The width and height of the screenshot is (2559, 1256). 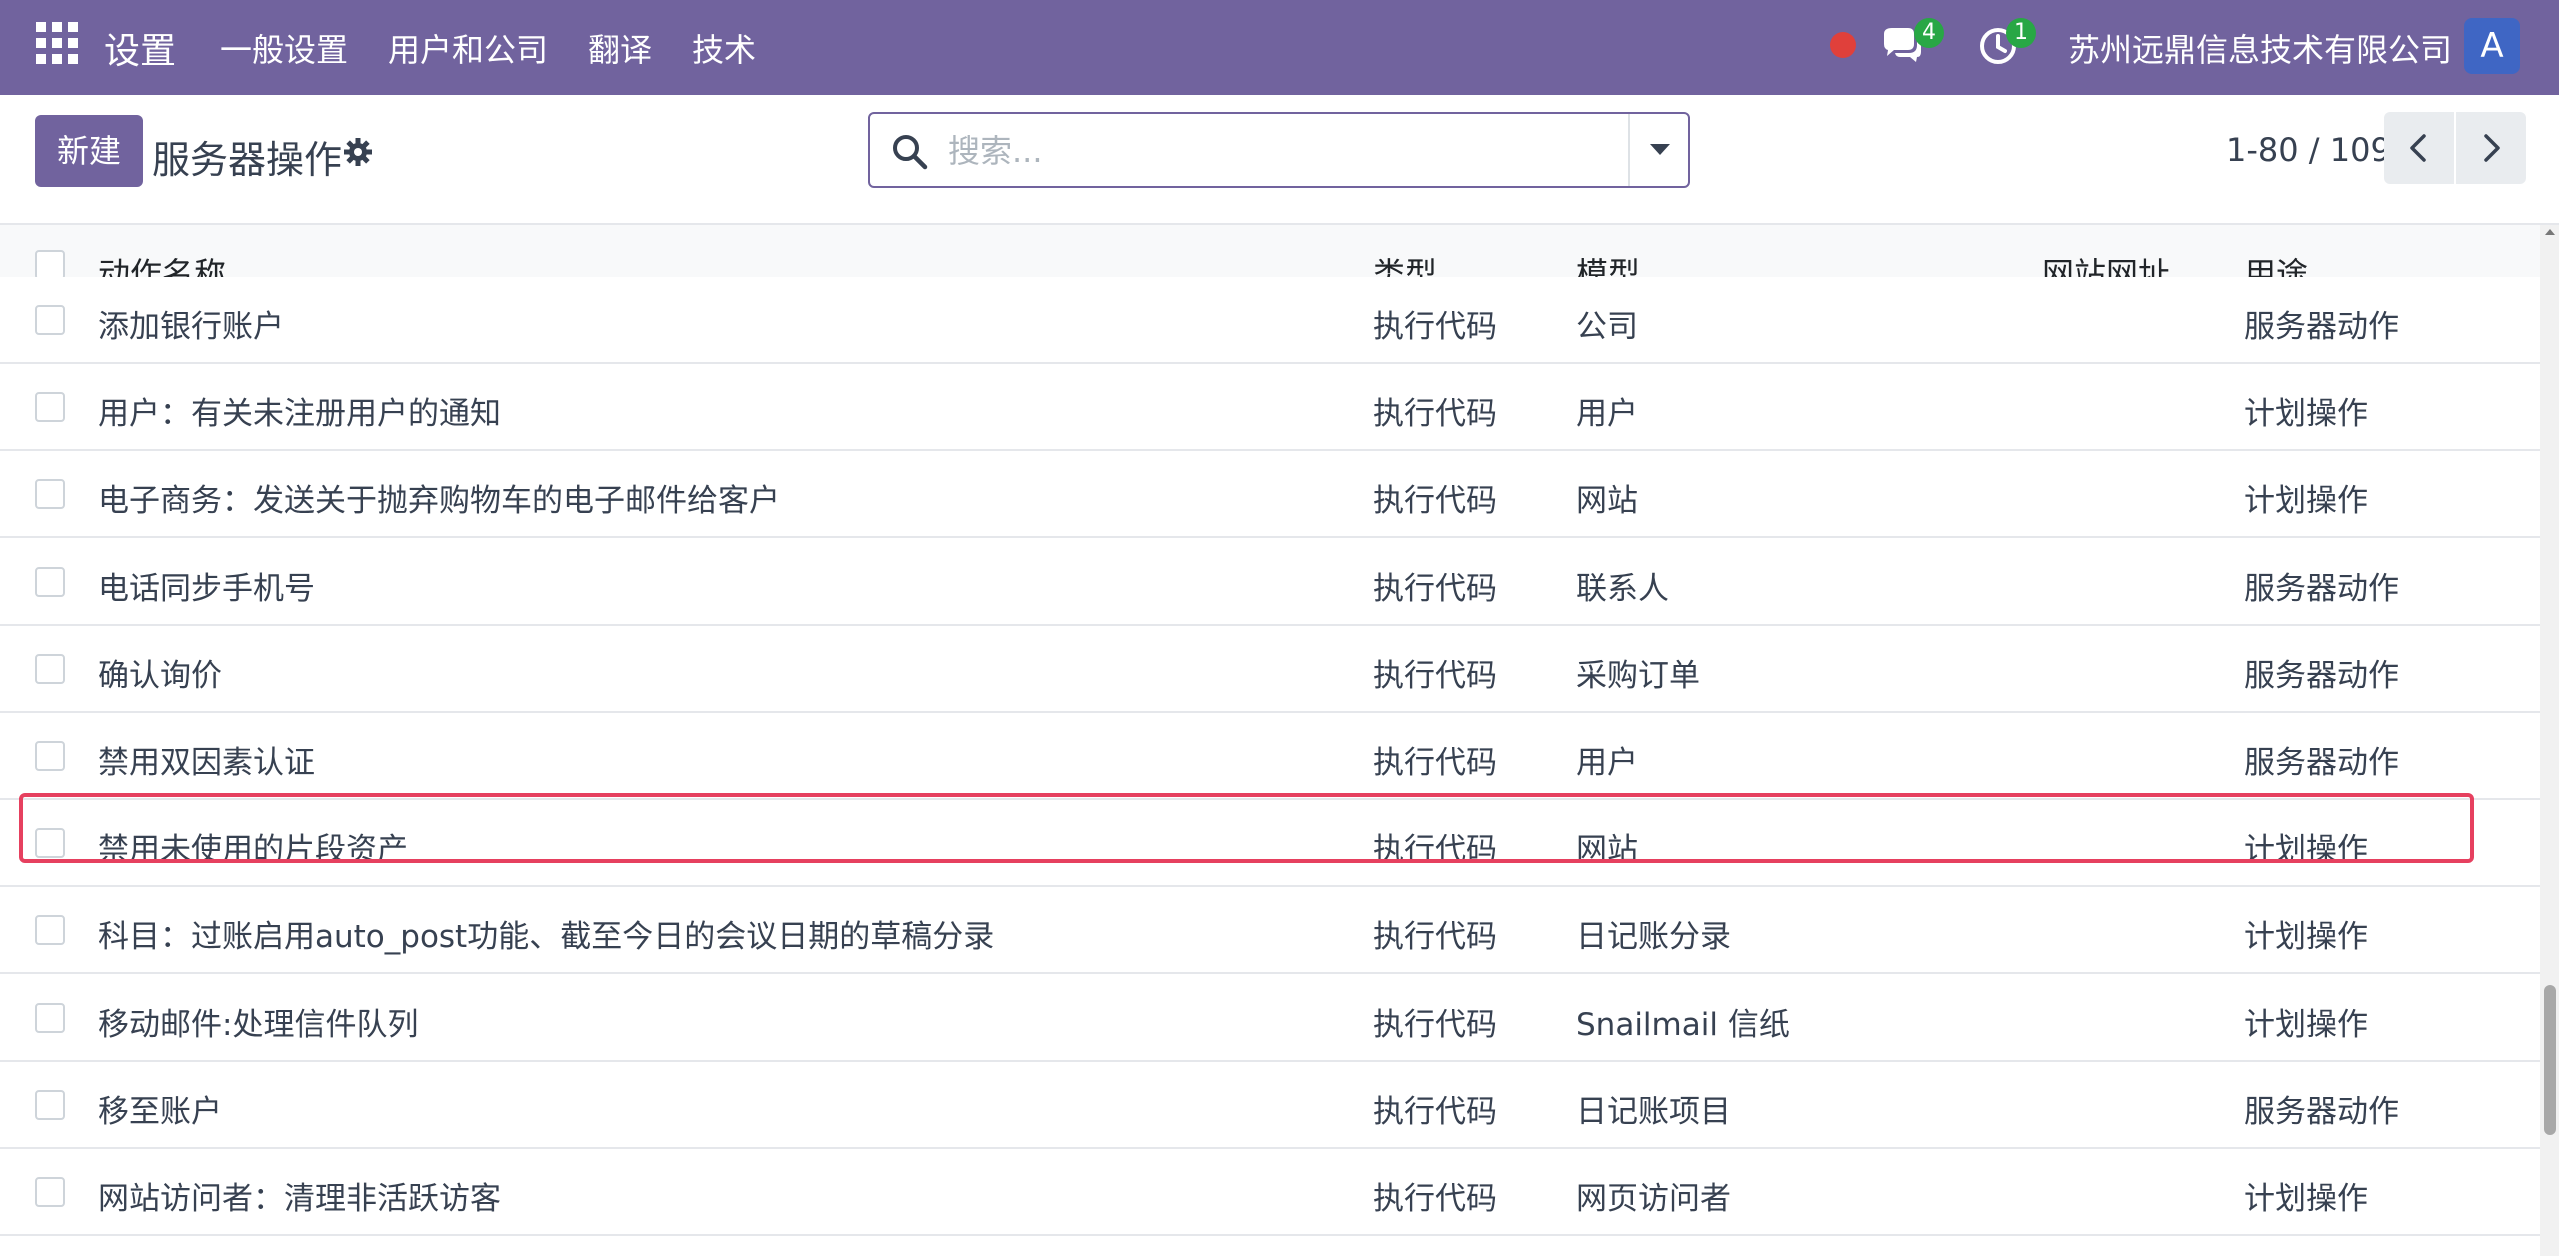 What do you see at coordinates (253, 850) in the screenshot?
I see `cell-action-name: 禁用未使用的片段资产` at bounding box center [253, 850].